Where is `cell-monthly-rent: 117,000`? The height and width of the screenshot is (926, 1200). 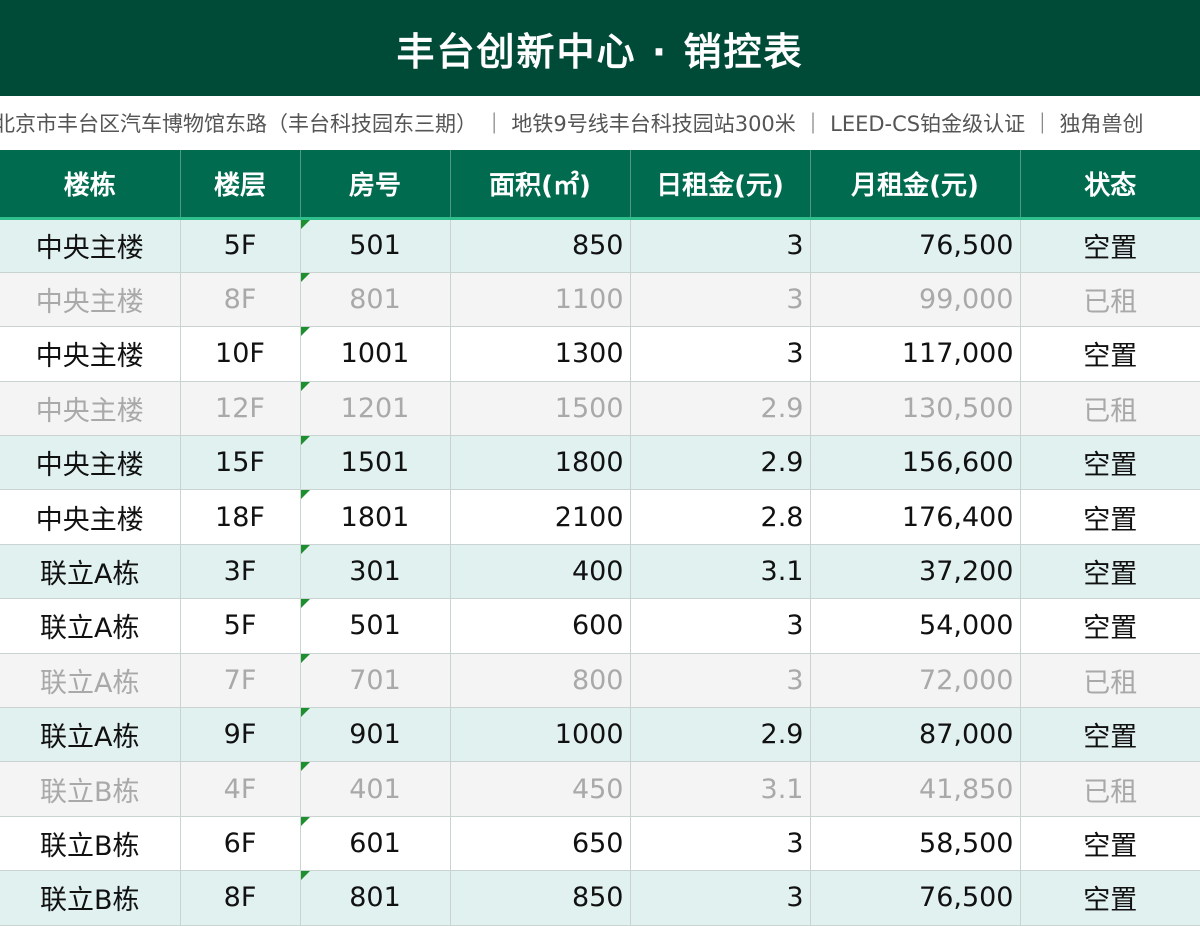
cell-monthly-rent: 117,000 is located at coordinates (915, 354).